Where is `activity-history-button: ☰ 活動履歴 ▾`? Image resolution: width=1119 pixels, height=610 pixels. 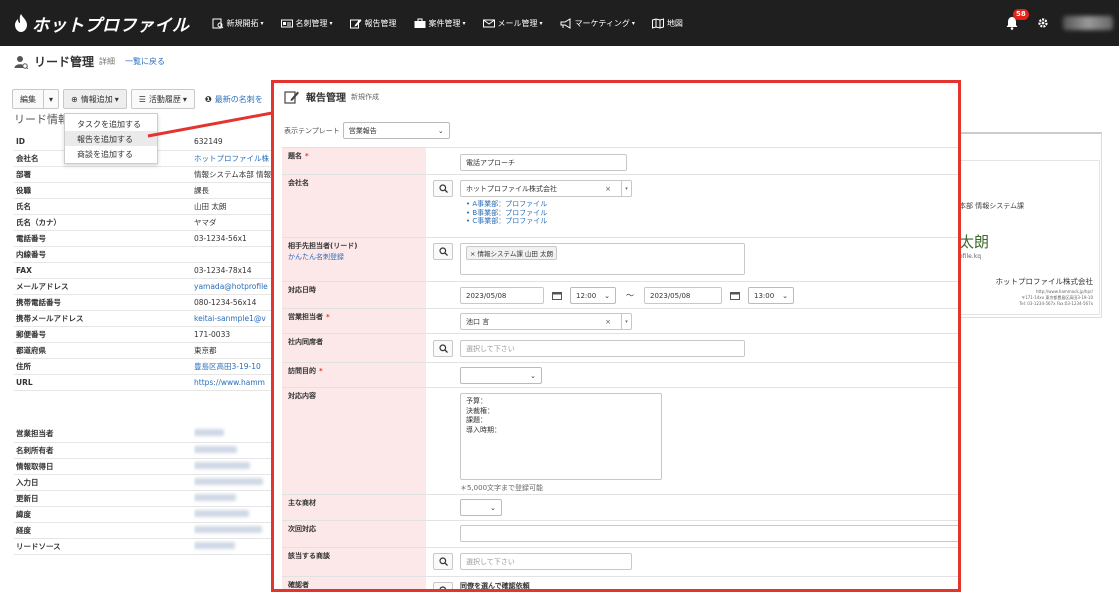
activity-history-button: ☰ 活動履歴 ▾ is located at coordinates (162, 99).